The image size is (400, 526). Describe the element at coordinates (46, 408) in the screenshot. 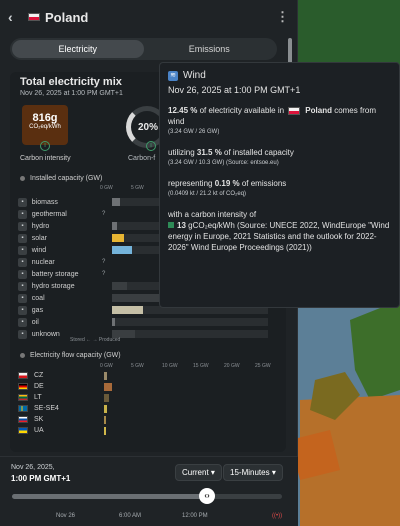

I see `zone-label: SE-SE4` at that location.